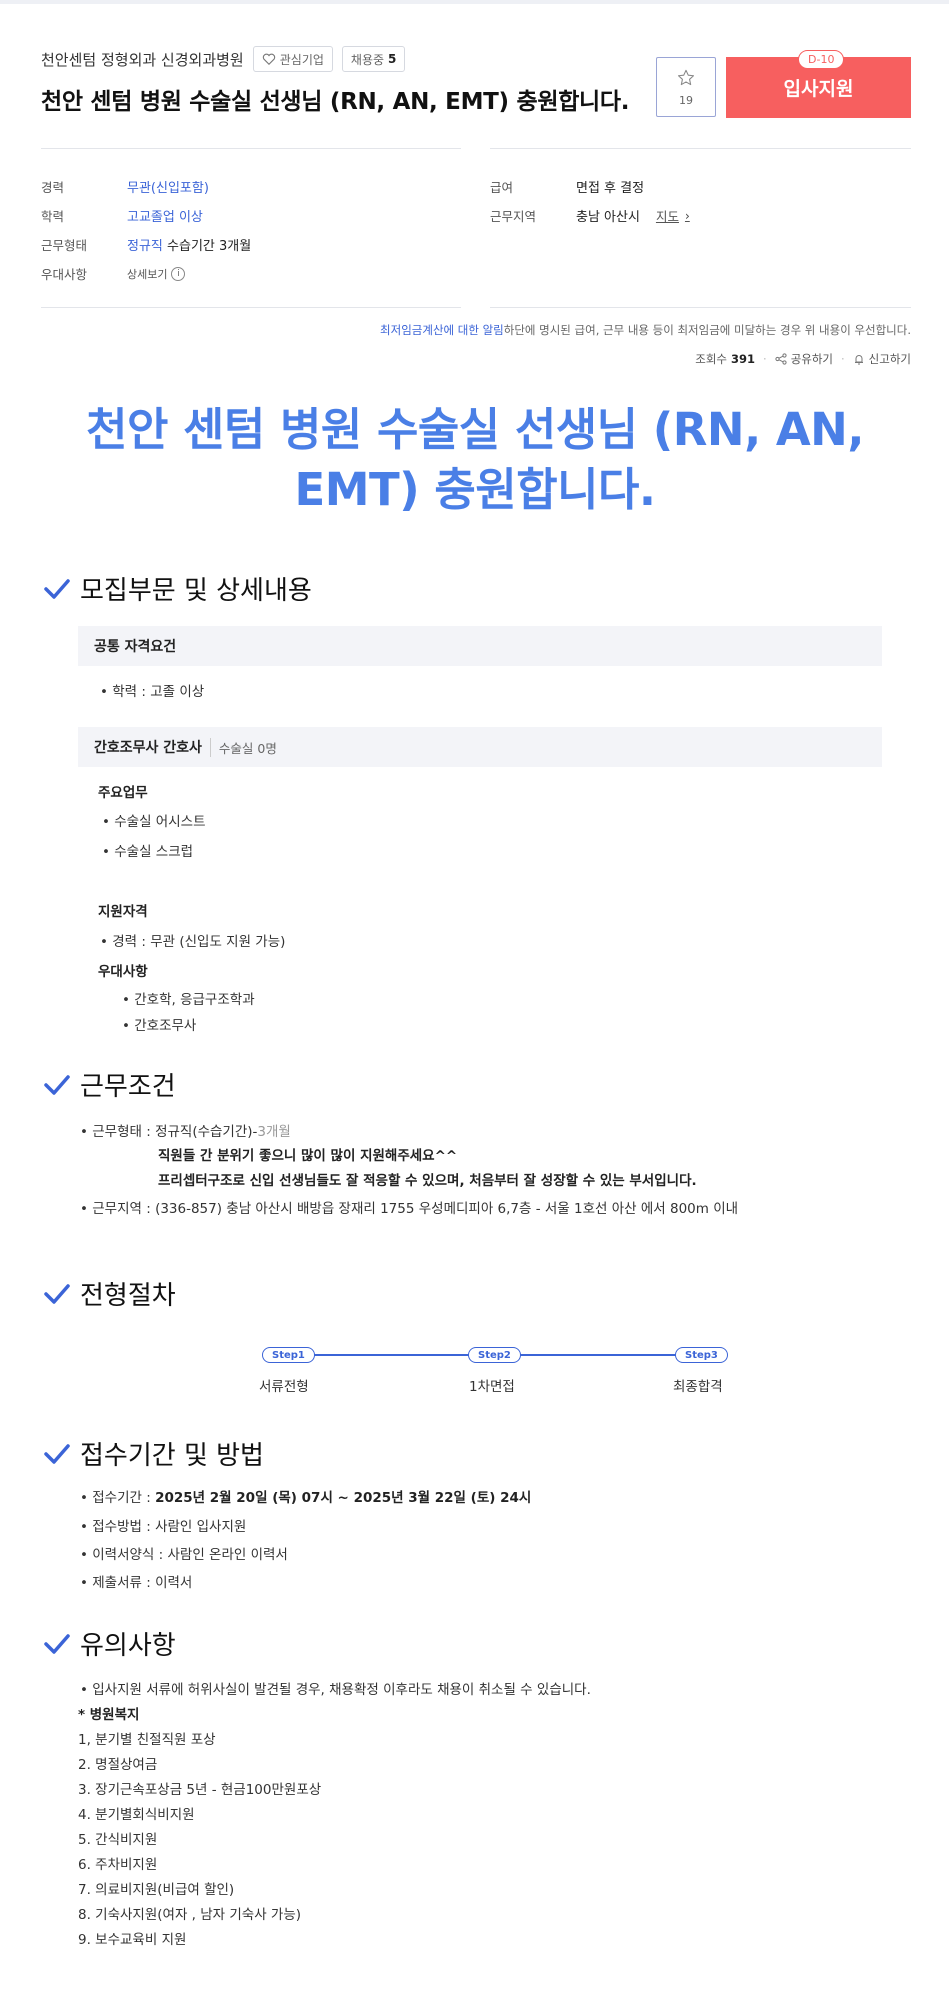  Describe the element at coordinates (118, 1498) in the screenshot. I see `apply-period-label: • 접수기간 :` at that location.